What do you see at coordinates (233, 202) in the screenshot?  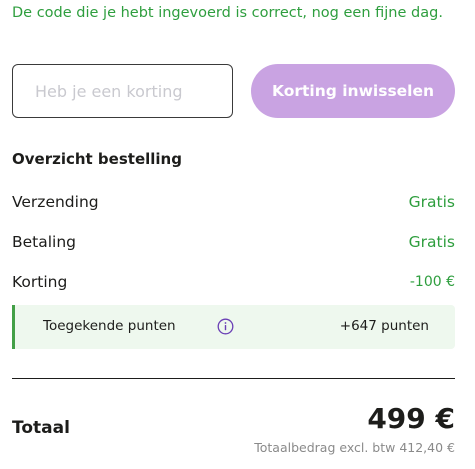 I see `summary-row-shipping: Verzending Gratis` at bounding box center [233, 202].